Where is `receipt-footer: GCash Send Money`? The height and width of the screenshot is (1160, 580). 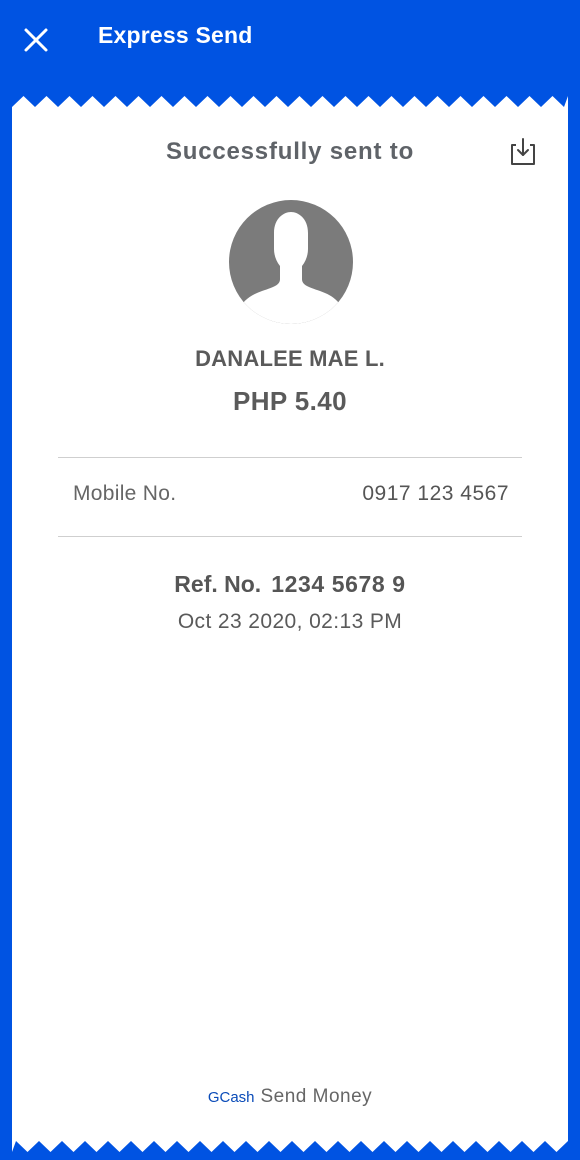
receipt-footer: GCash Send Money is located at coordinates (290, 1097).